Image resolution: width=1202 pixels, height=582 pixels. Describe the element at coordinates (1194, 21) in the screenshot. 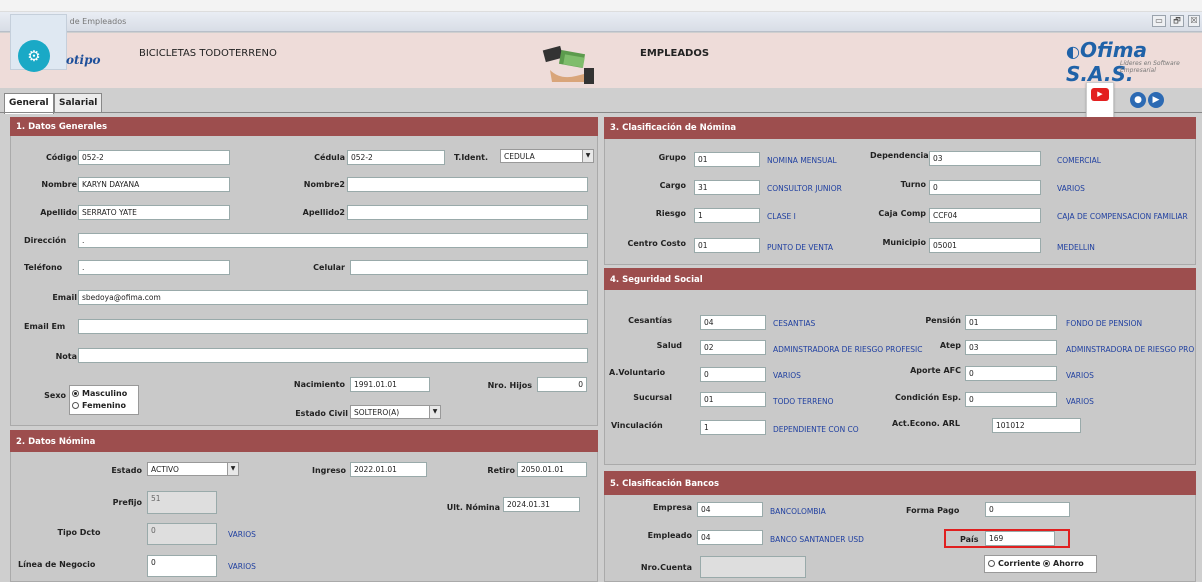

I see `close-icon: ☒` at that location.